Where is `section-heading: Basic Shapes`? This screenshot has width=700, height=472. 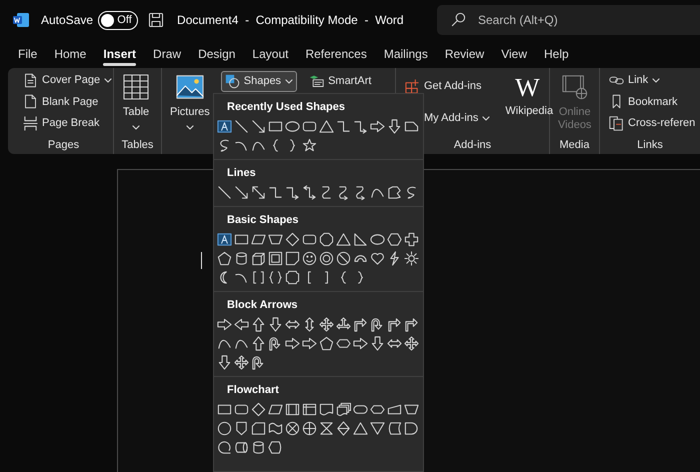 section-heading: Basic Shapes is located at coordinates (263, 220).